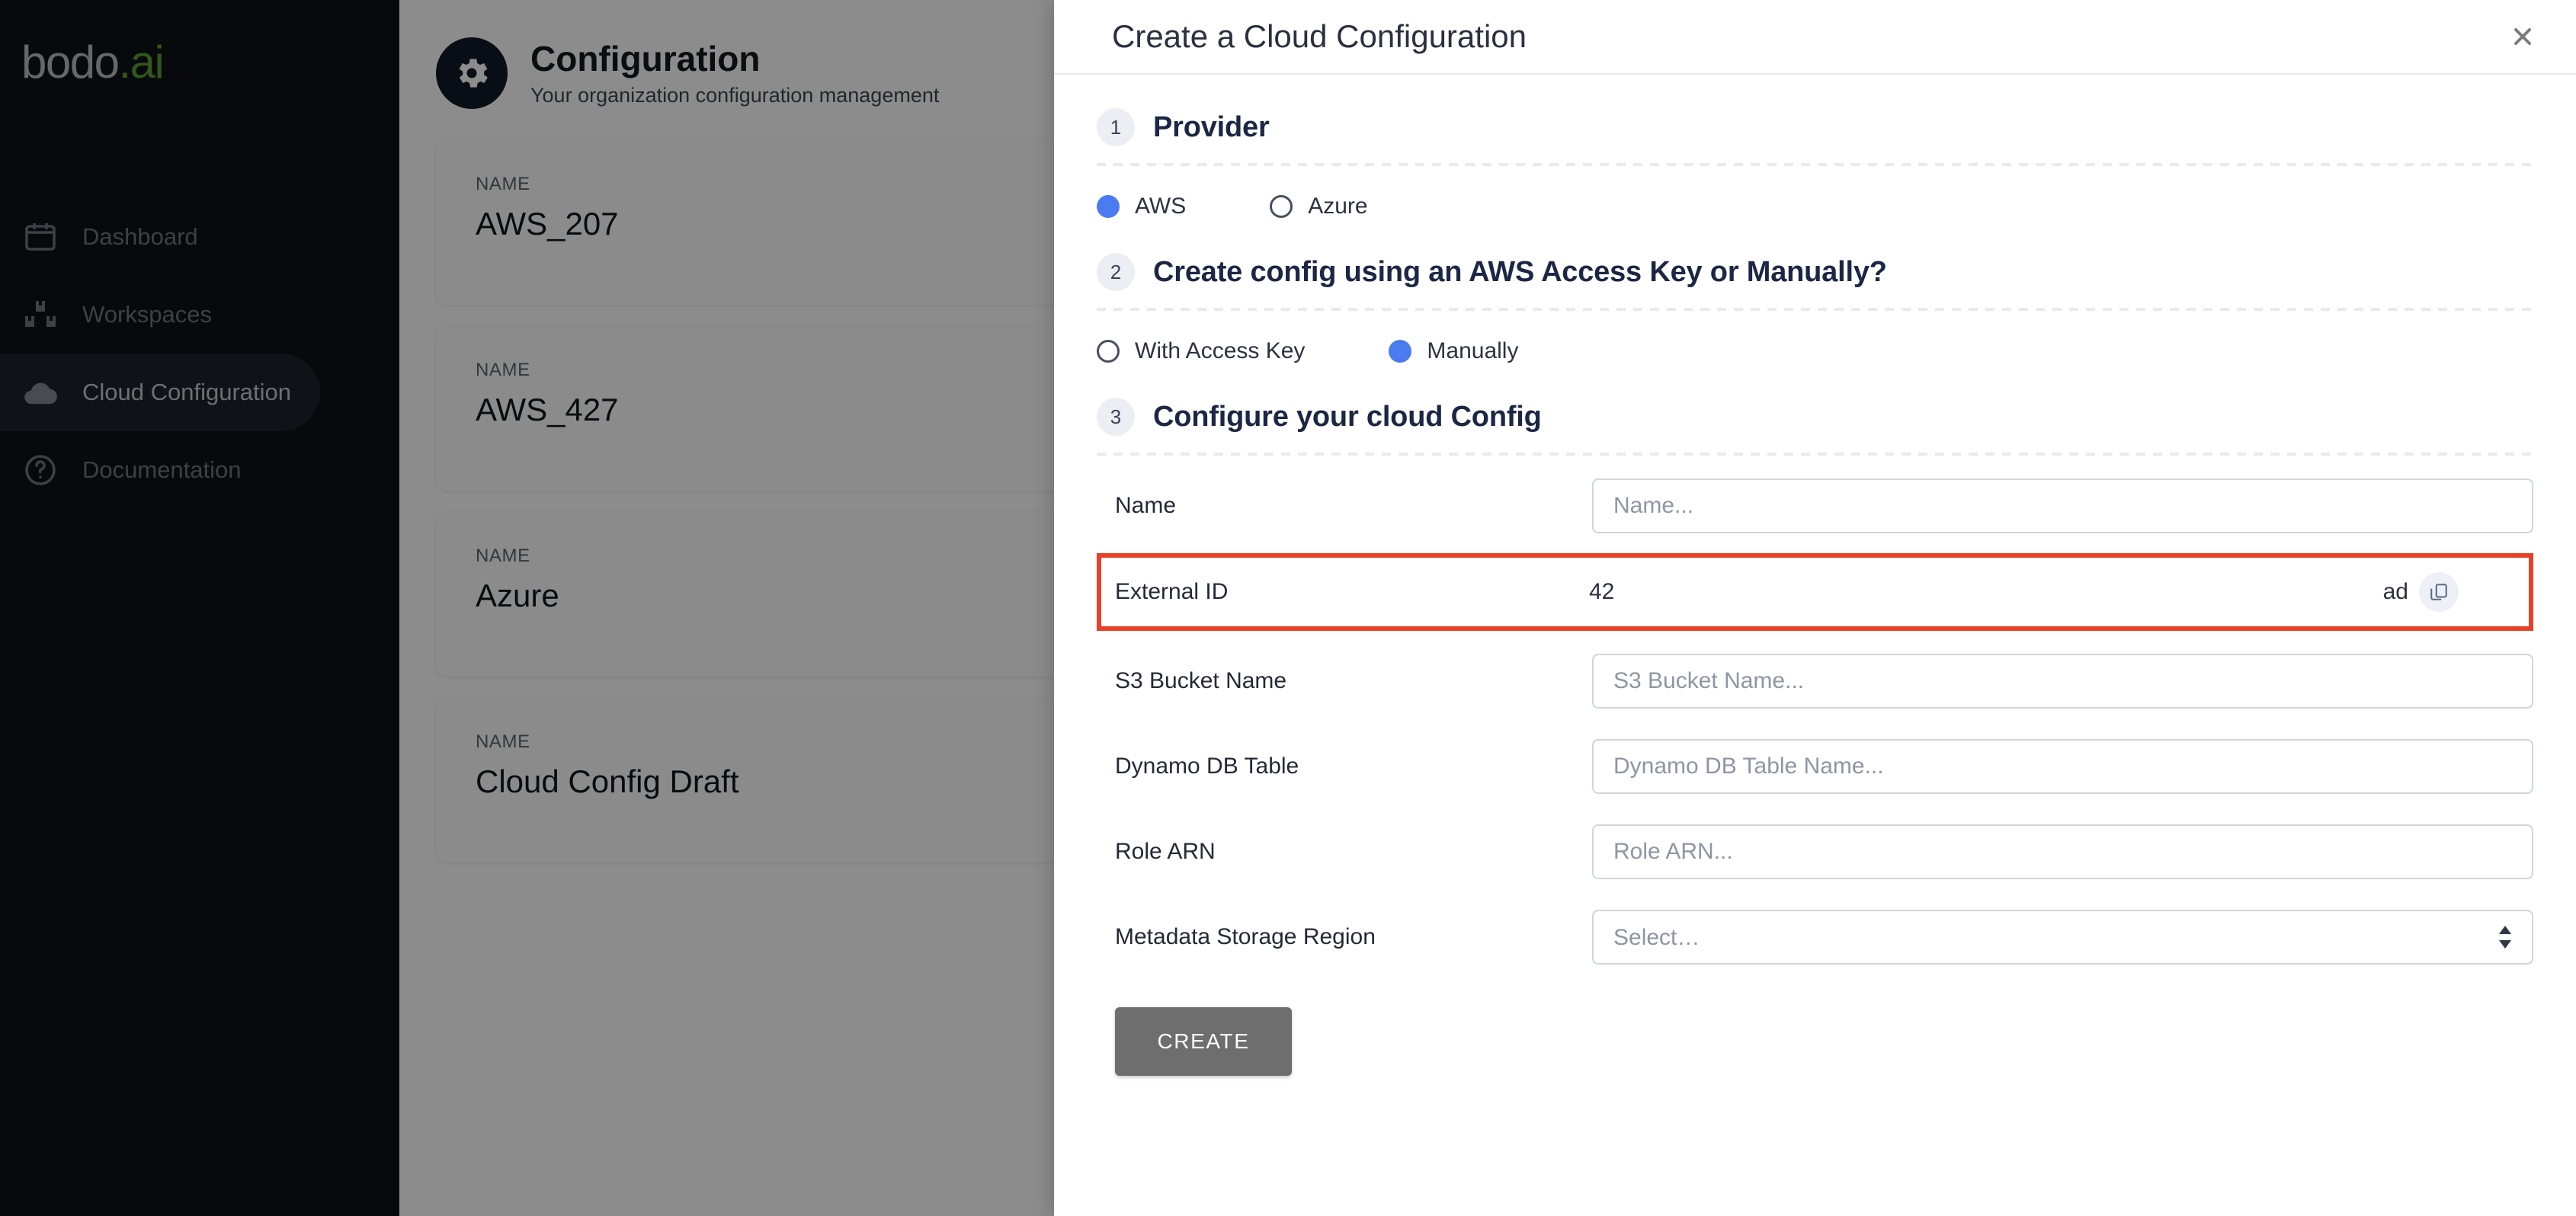 The height and width of the screenshot is (1216, 2576). I want to click on copy-icon, so click(2439, 592).